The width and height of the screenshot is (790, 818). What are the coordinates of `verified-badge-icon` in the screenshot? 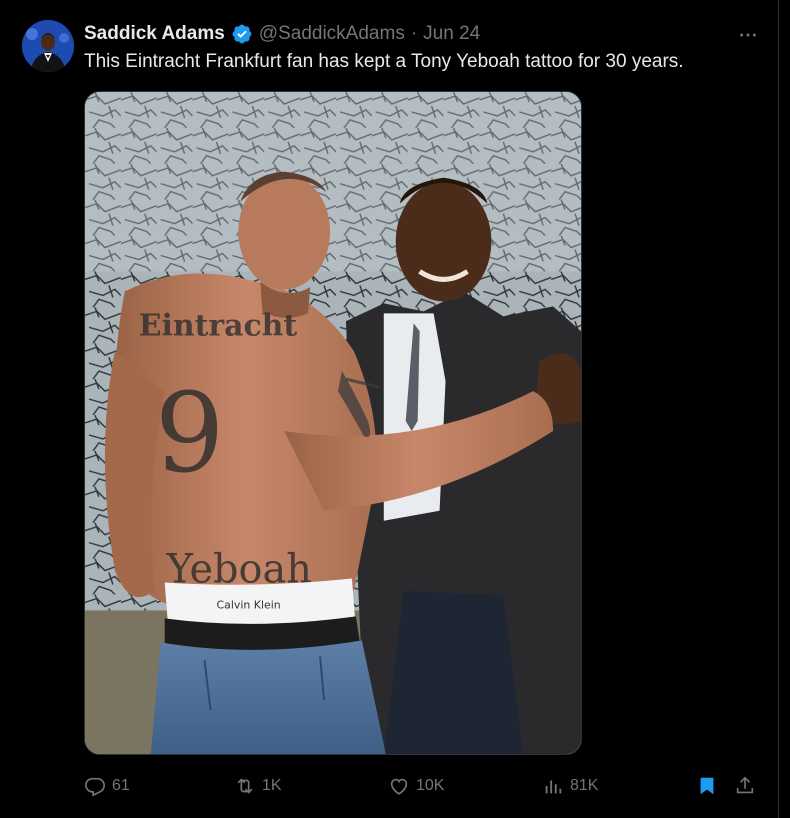 It's located at (242, 34).